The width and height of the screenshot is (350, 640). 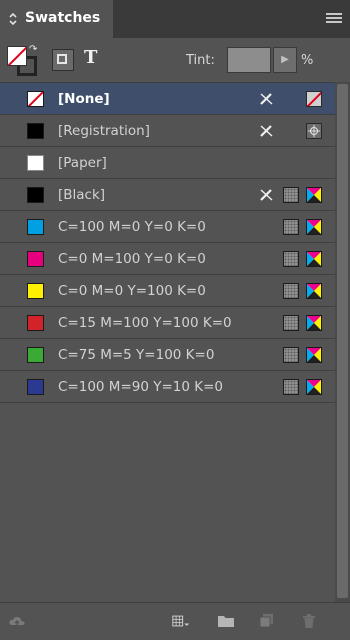 I want to click on swap-fill-stroke-icon: ↷, so click(x=33, y=49).